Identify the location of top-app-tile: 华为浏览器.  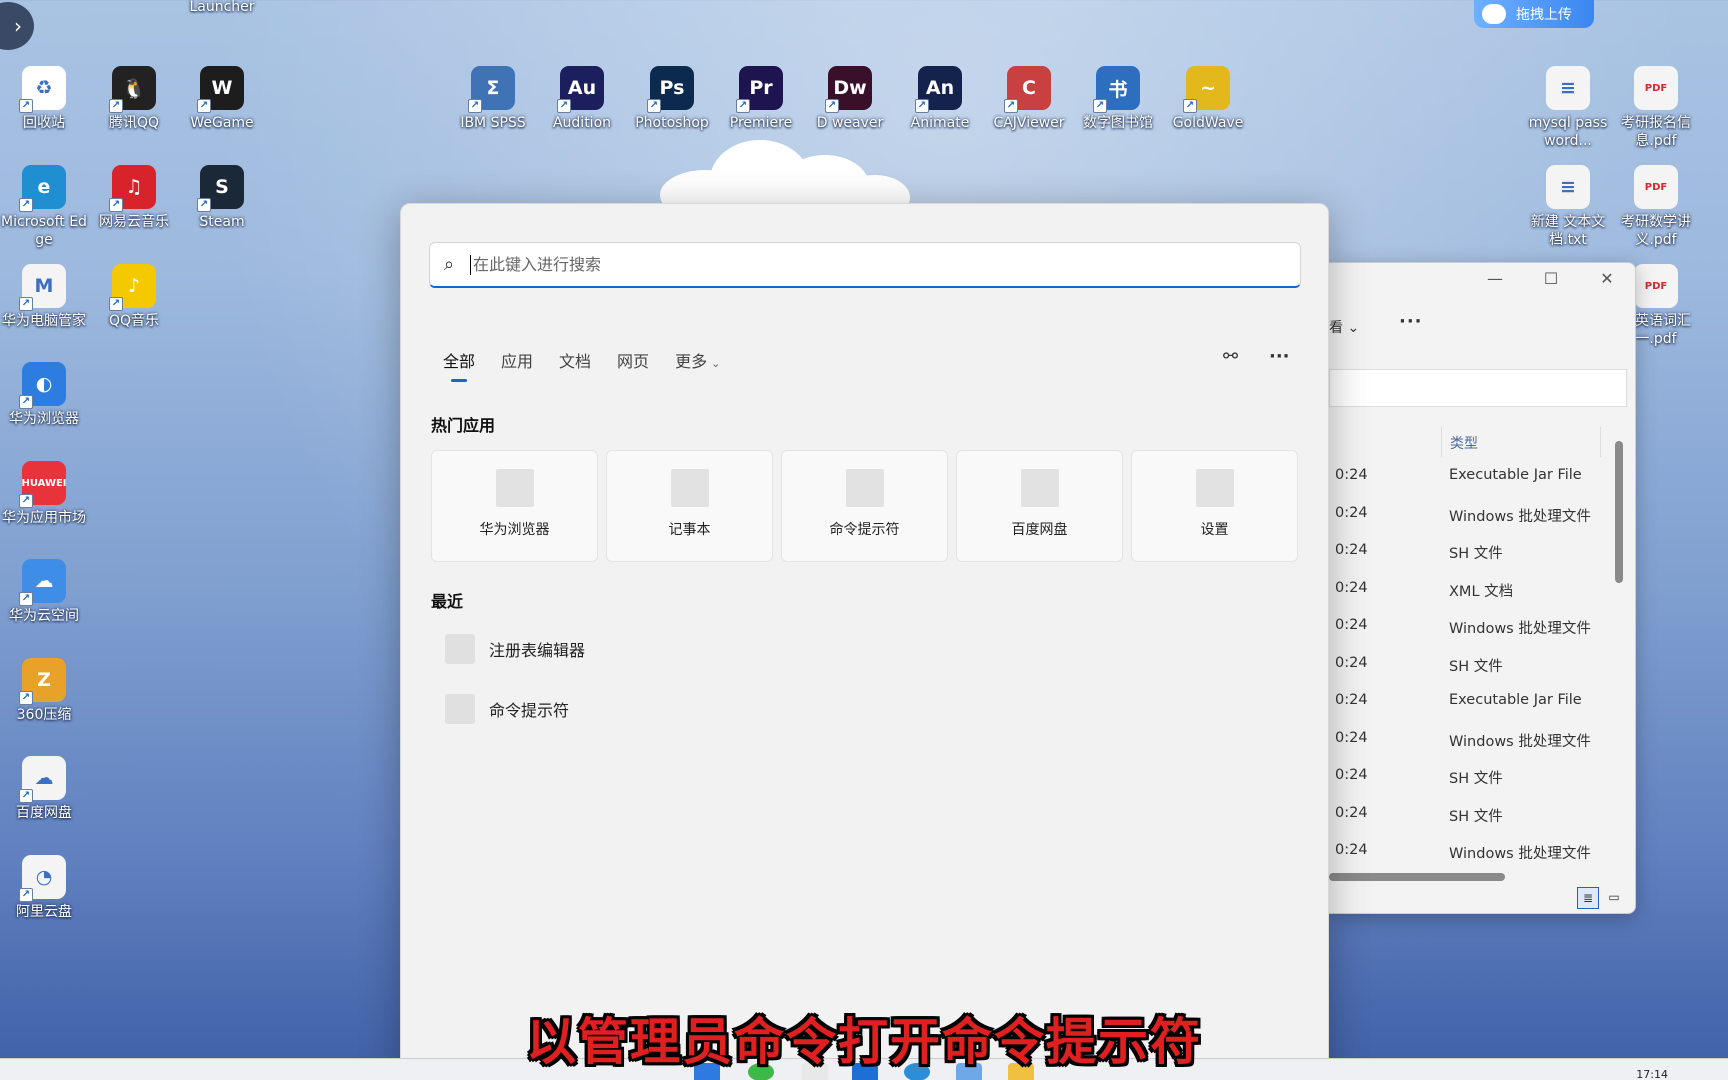
(514, 506).